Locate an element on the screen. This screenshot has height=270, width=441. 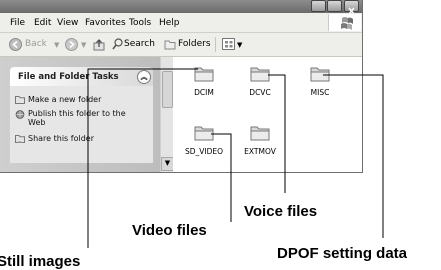
callout-video-files: Video files is located at coordinates (169, 230).